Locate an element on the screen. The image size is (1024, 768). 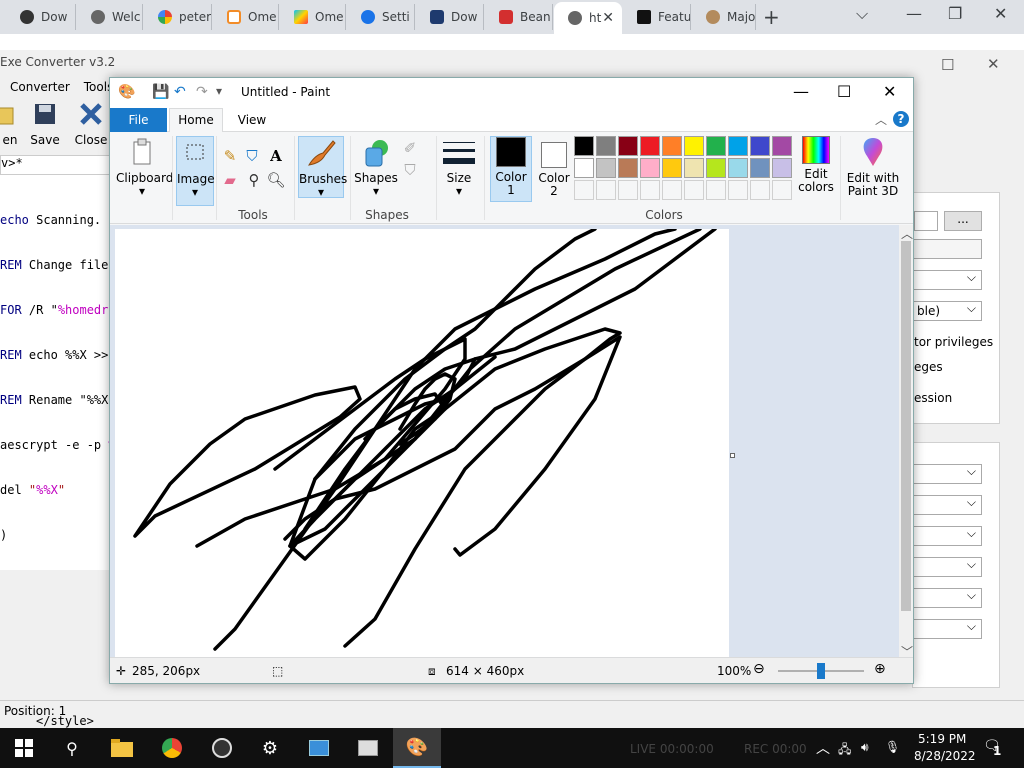
color2-button: Color 2 is located at coordinates (554, 167).